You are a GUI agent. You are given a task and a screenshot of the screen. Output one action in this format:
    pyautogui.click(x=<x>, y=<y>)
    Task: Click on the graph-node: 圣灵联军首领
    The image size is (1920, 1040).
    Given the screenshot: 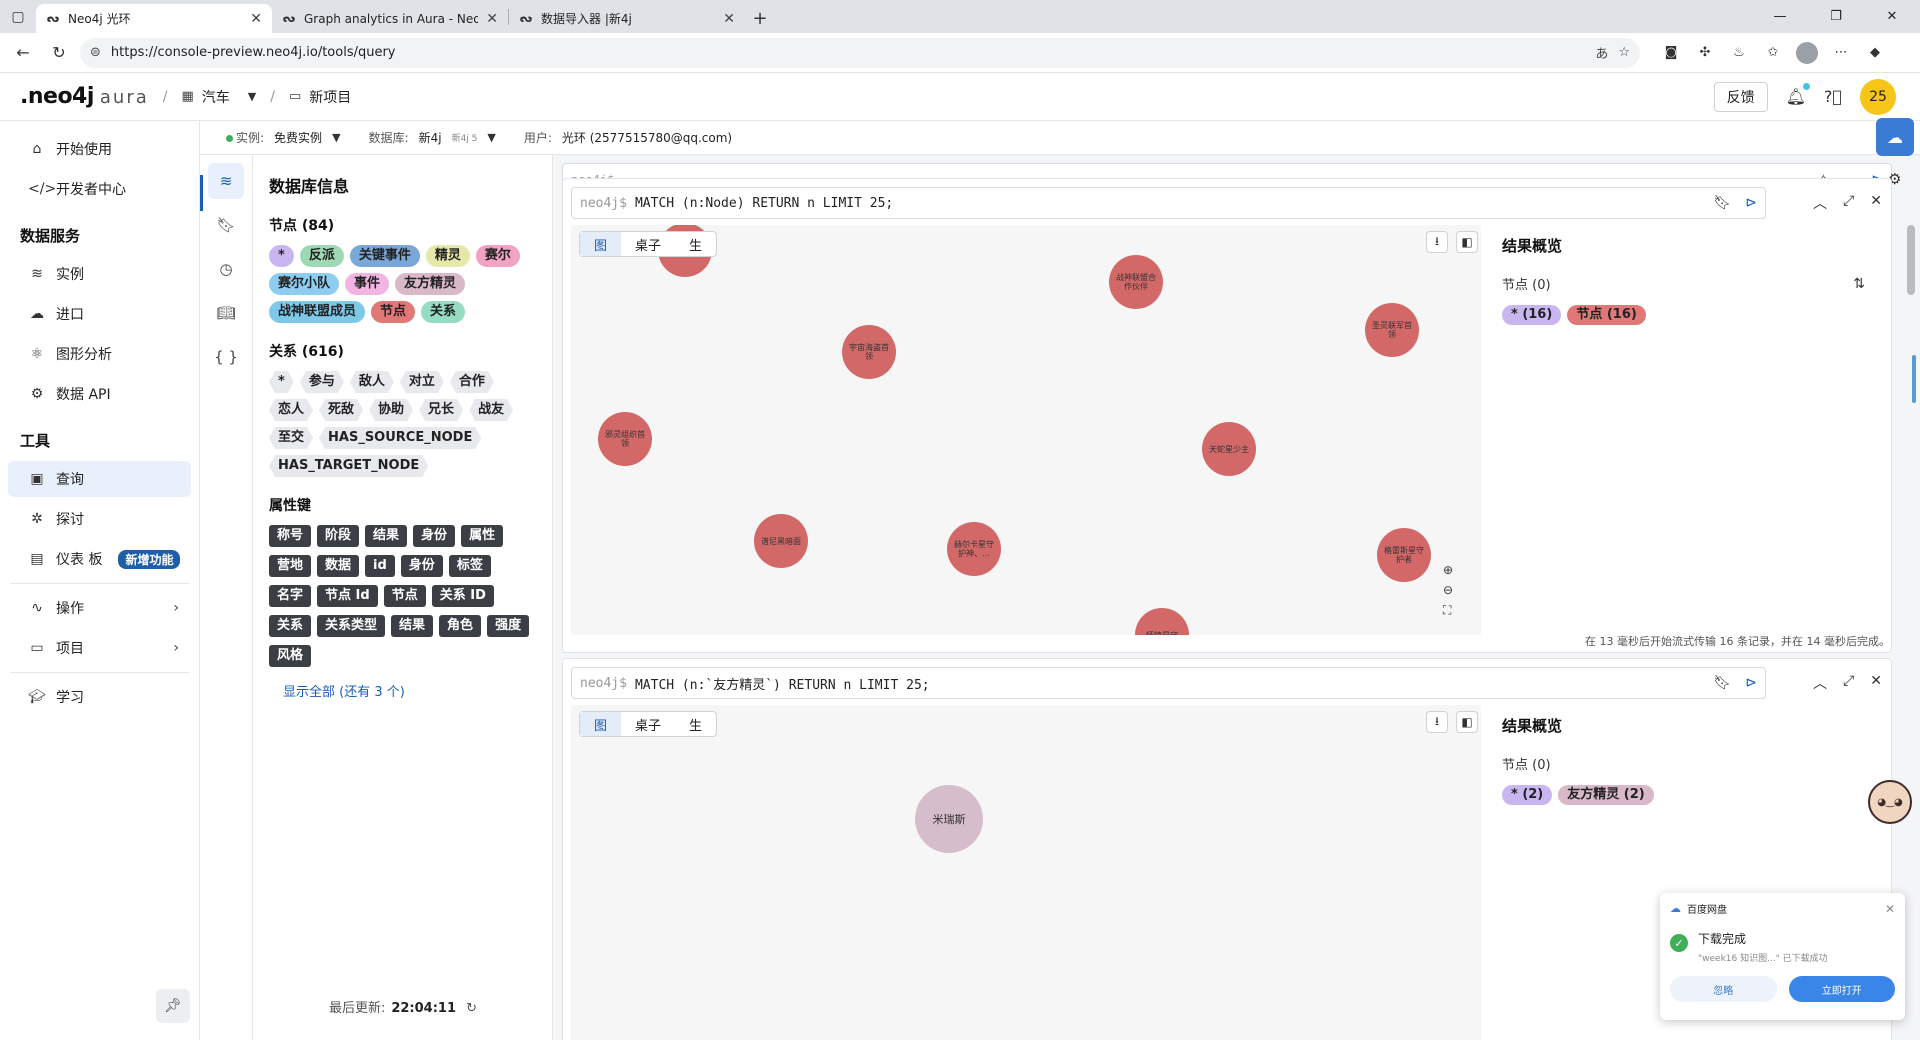 What is the action you would take?
    pyautogui.click(x=1392, y=330)
    